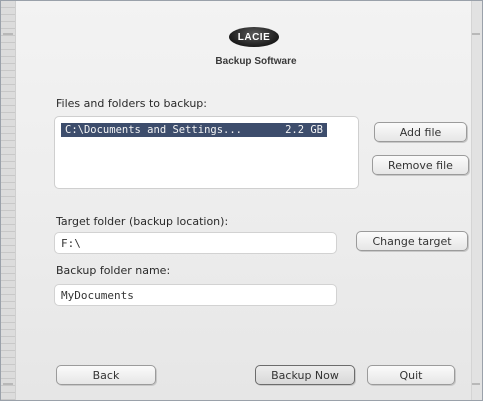 The image size is (483, 401). What do you see at coordinates (8, 200) in the screenshot?
I see `left-decorative-rail` at bounding box center [8, 200].